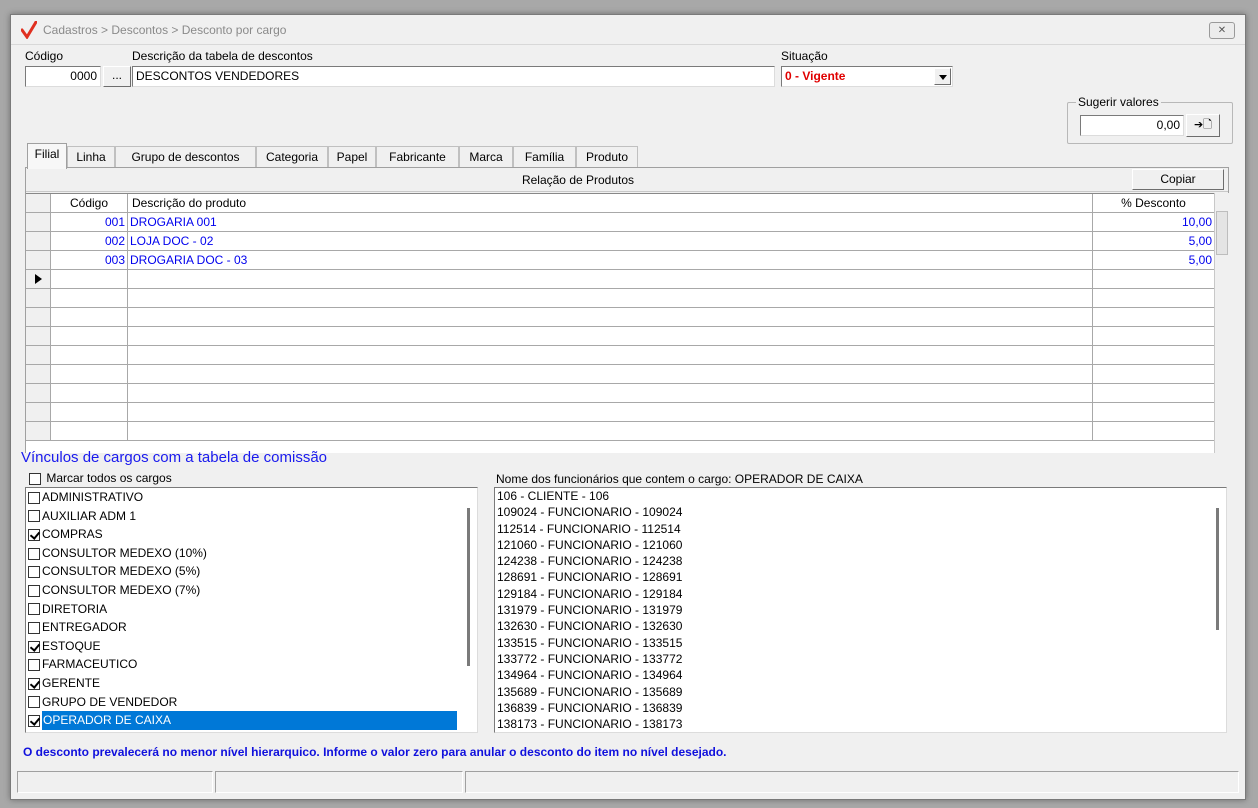  I want to click on descricao-input: DESCONTOS VENDEDORES, so click(453, 76).